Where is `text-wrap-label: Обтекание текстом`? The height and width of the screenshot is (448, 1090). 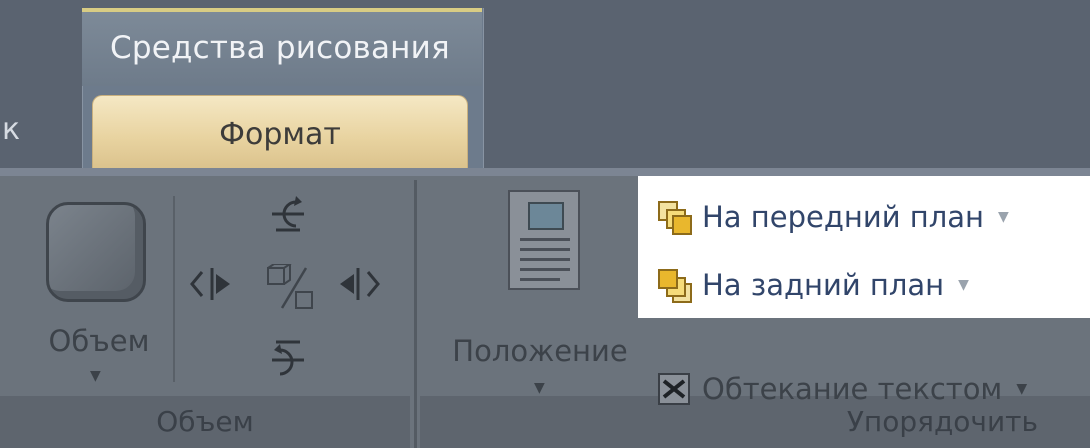 text-wrap-label: Обтекание текстом is located at coordinates (852, 389).